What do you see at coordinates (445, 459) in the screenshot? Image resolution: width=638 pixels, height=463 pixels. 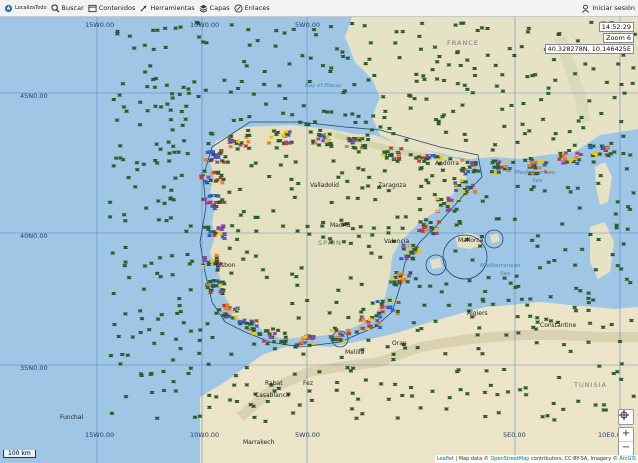 I see `leaflet-link: Leaflet` at bounding box center [445, 459].